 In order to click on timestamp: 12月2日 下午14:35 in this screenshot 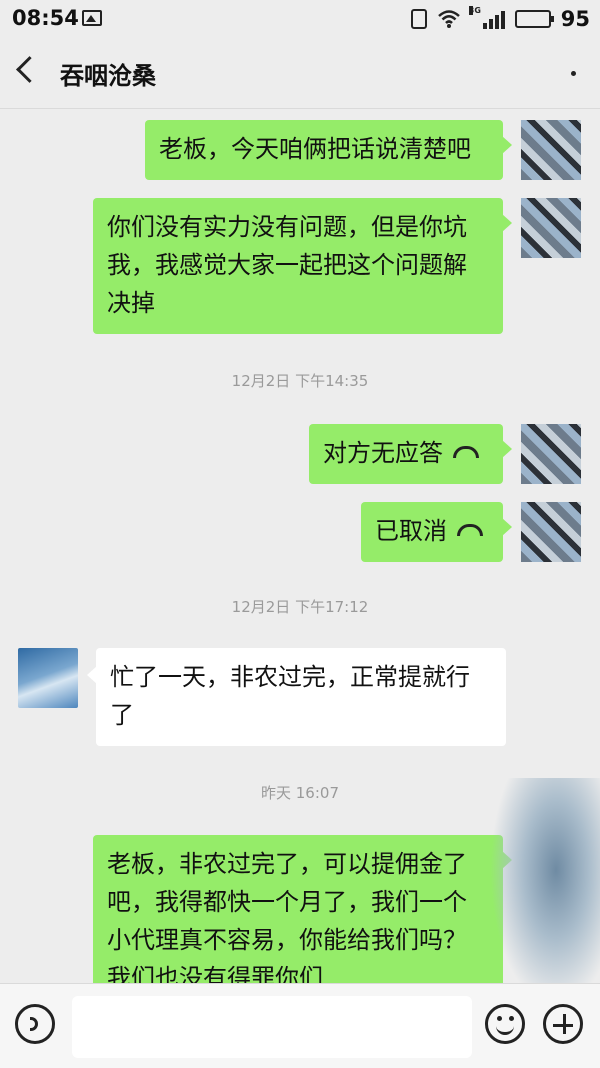, I will do `click(300, 381)`.